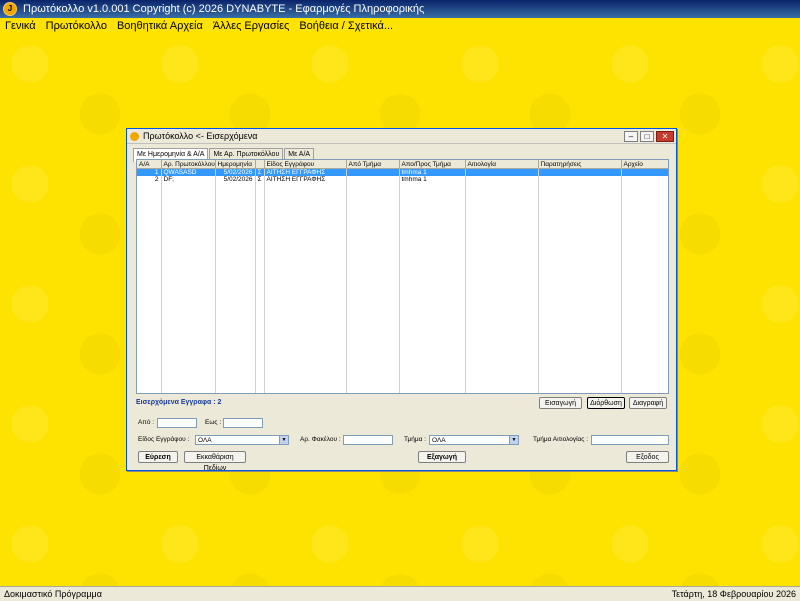 Image resolution: width=800 pixels, height=601 pixels. I want to click on doc-type-label: Είδος Εγγράφου :, so click(164, 439).